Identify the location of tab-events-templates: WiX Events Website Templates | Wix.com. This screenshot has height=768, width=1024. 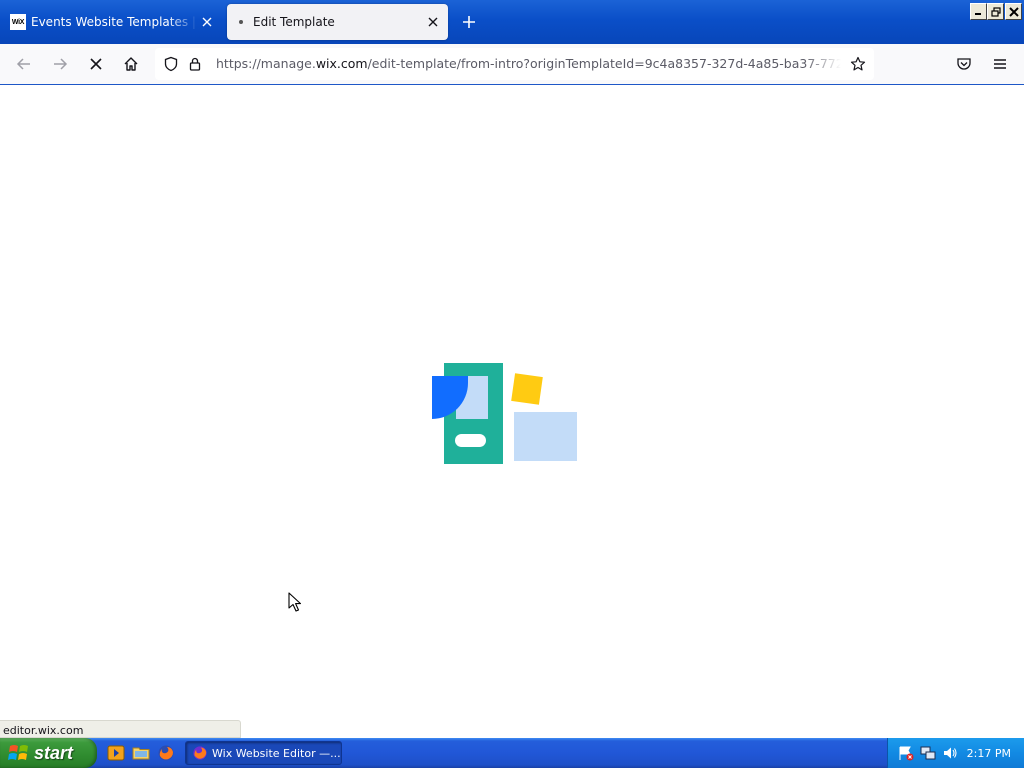
(113, 22).